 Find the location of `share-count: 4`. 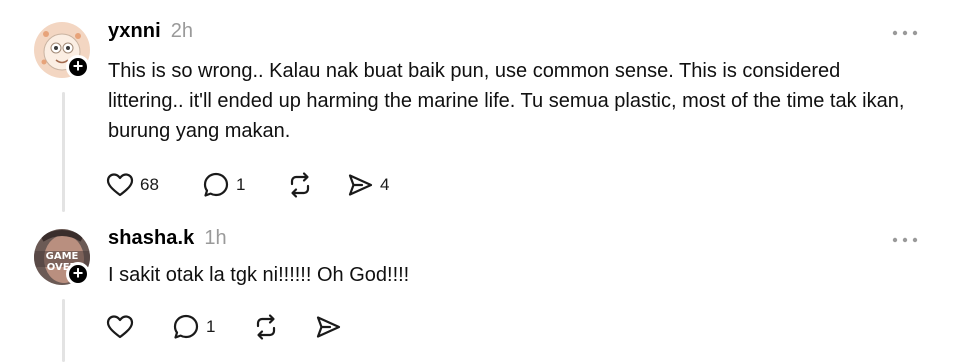

share-count: 4 is located at coordinates (385, 184).